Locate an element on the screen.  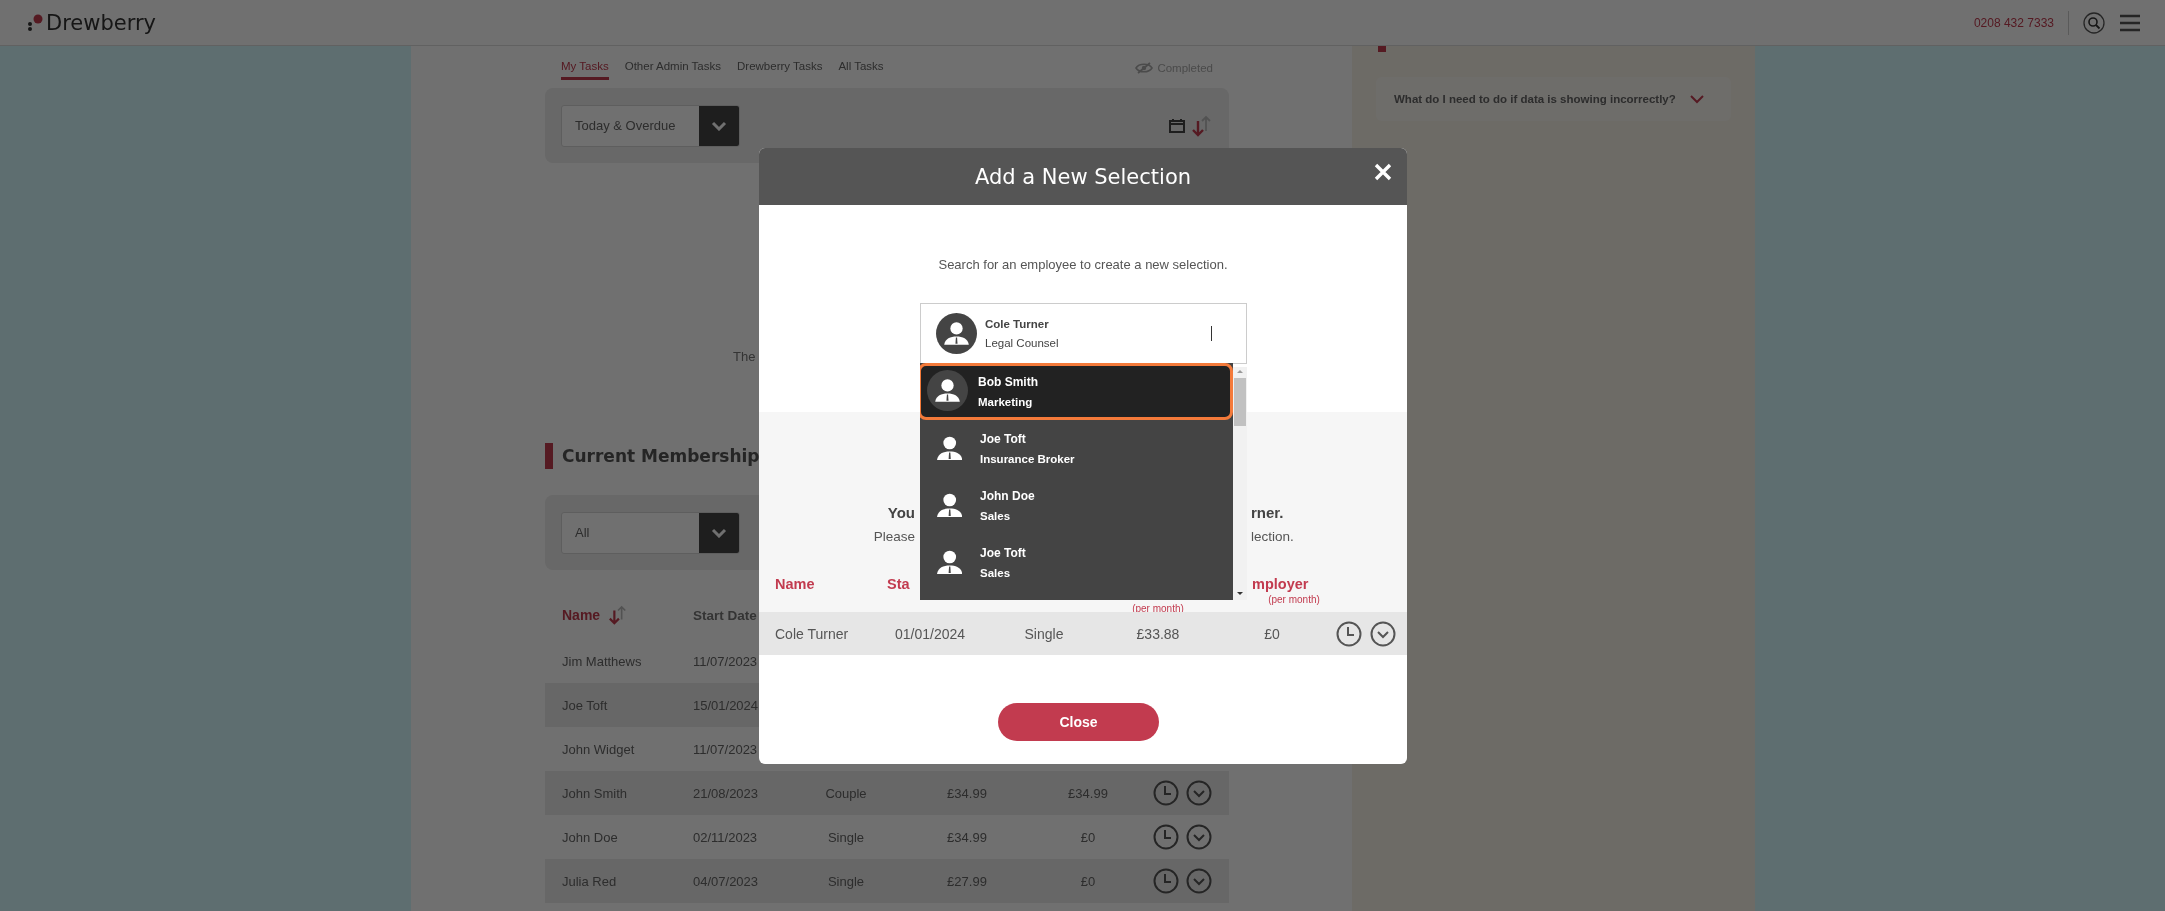
close-icon is located at coordinates (1383, 172).